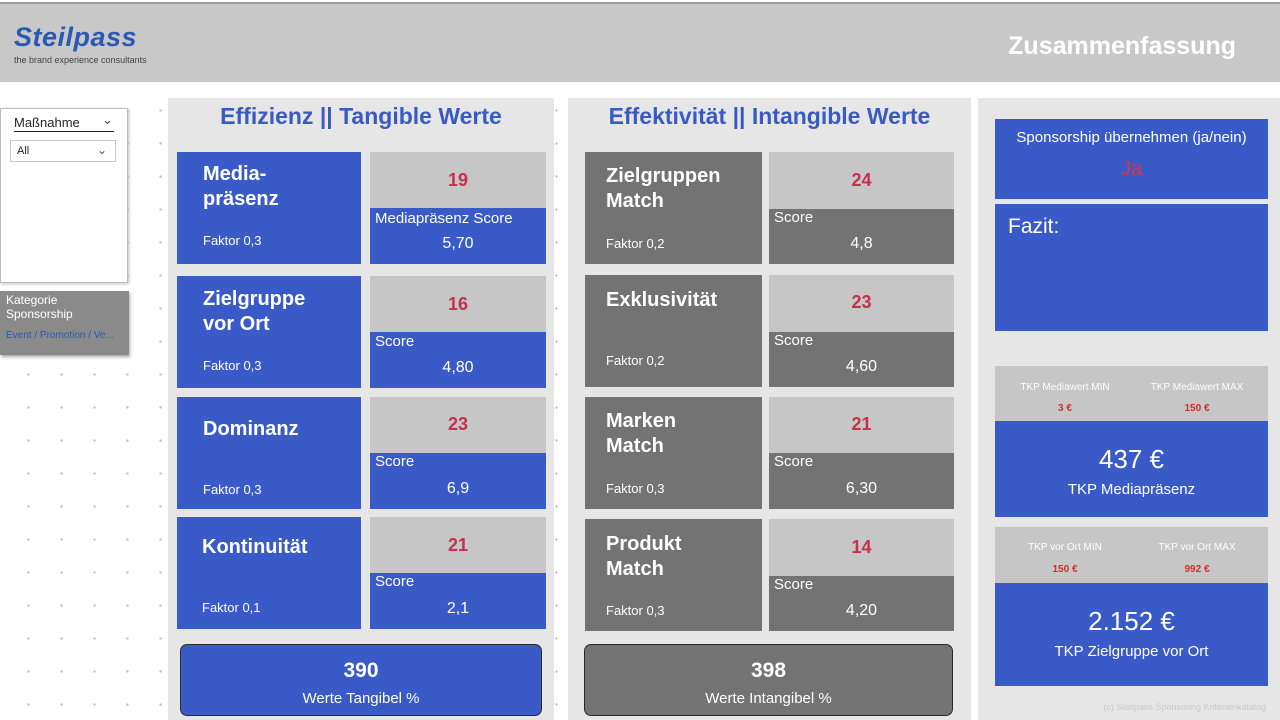 The width and height of the screenshot is (1280, 720). Describe the element at coordinates (861, 488) in the screenshot. I see `score-value: 6,30` at that location.